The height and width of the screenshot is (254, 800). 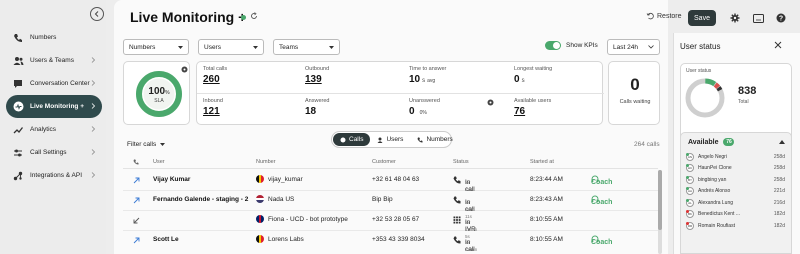 I want to click on sidebar-item-numbers: Numbers, so click(x=54, y=37).